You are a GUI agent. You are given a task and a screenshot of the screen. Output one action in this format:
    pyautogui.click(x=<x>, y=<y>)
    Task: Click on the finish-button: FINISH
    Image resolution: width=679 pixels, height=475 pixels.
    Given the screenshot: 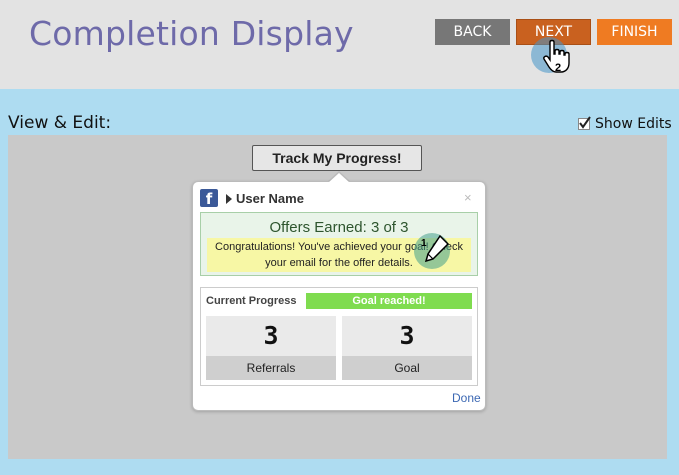 What is the action you would take?
    pyautogui.click(x=634, y=32)
    